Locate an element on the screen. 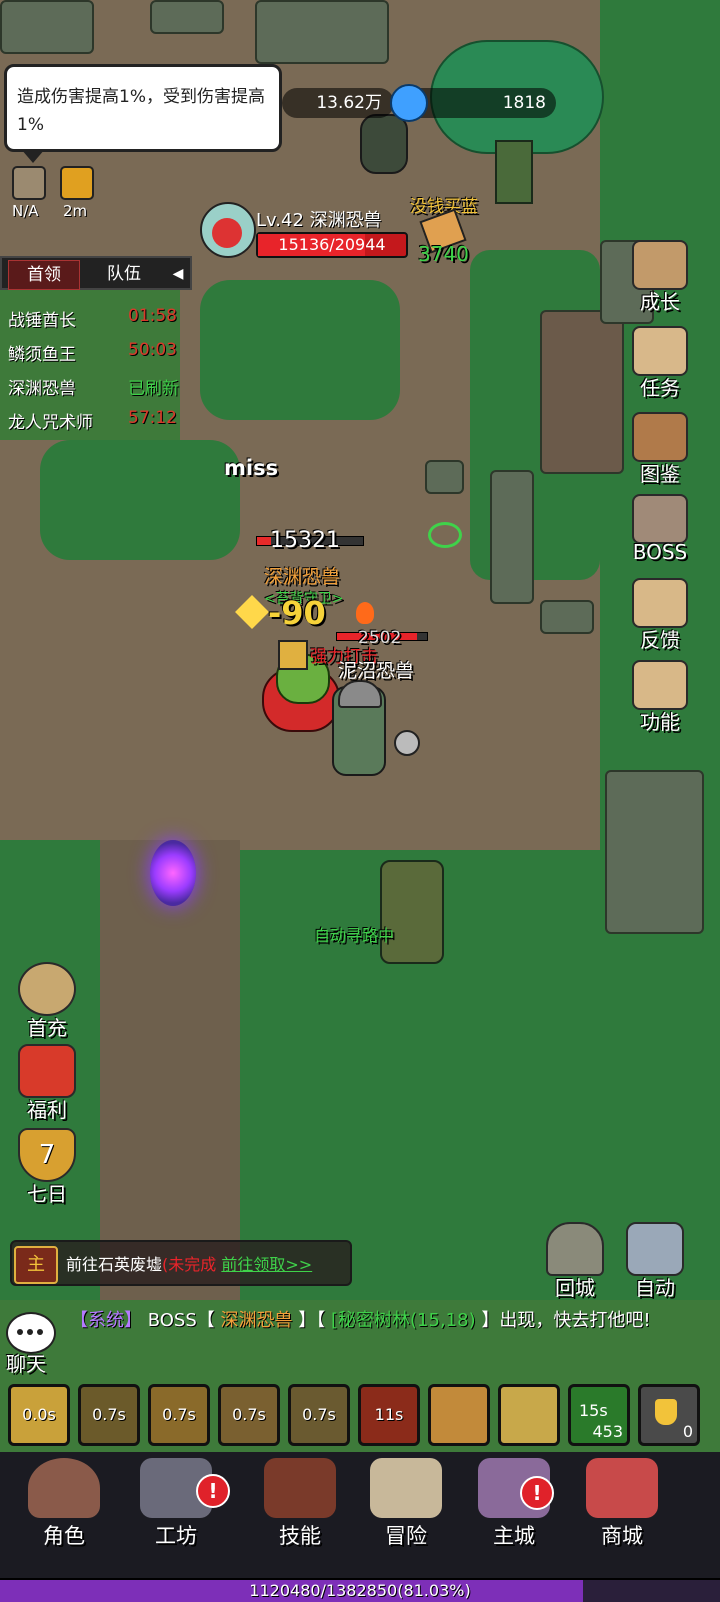 The width and height of the screenshot is (720, 1602). tab-team: 队伍 is located at coordinates (124, 274).